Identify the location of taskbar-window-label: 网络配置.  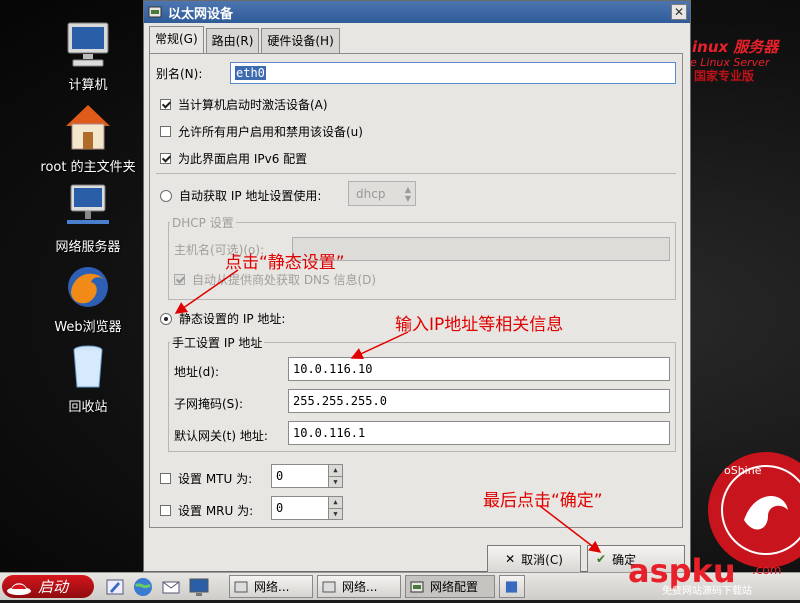
(454, 587).